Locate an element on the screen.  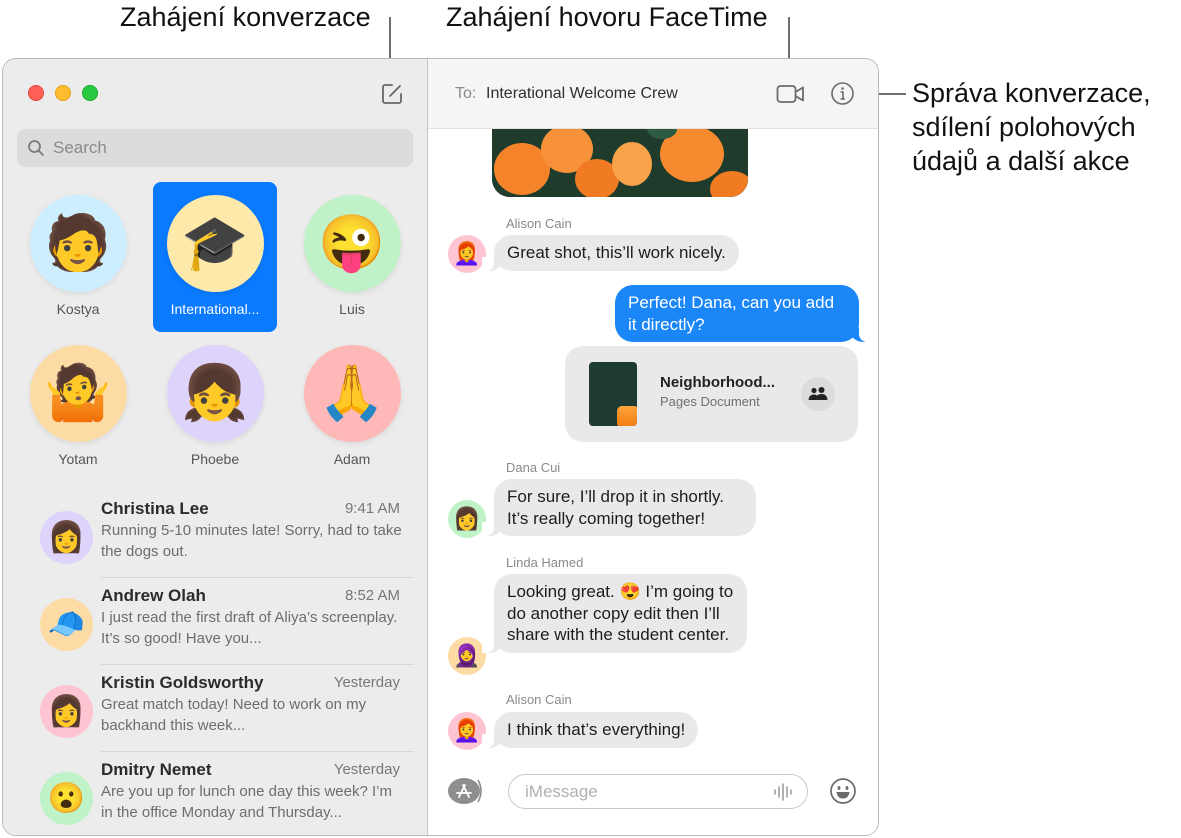
contact-name: Dmitry Nemet is located at coordinates (156, 769).